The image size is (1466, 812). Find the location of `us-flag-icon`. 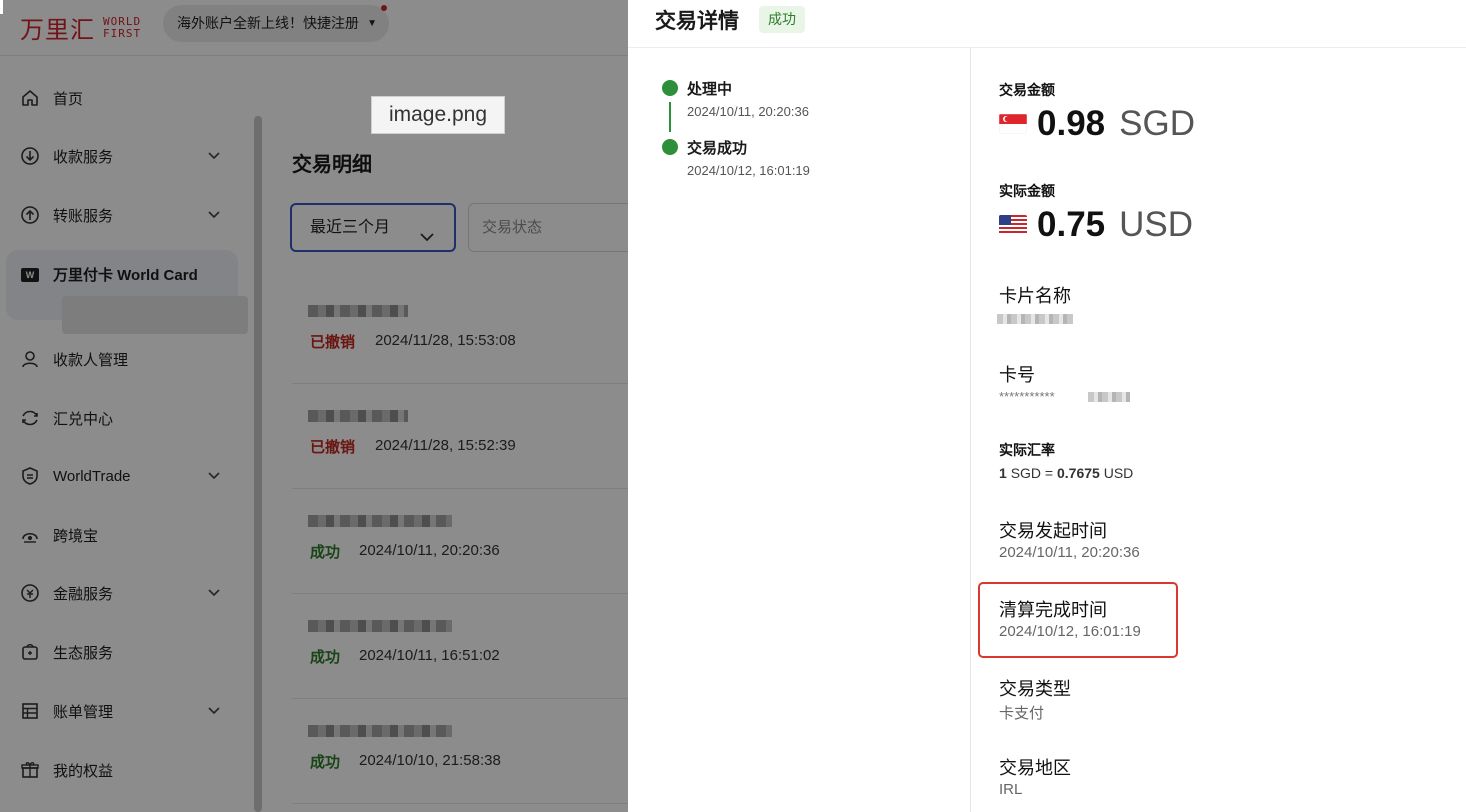

us-flag-icon is located at coordinates (1013, 225).